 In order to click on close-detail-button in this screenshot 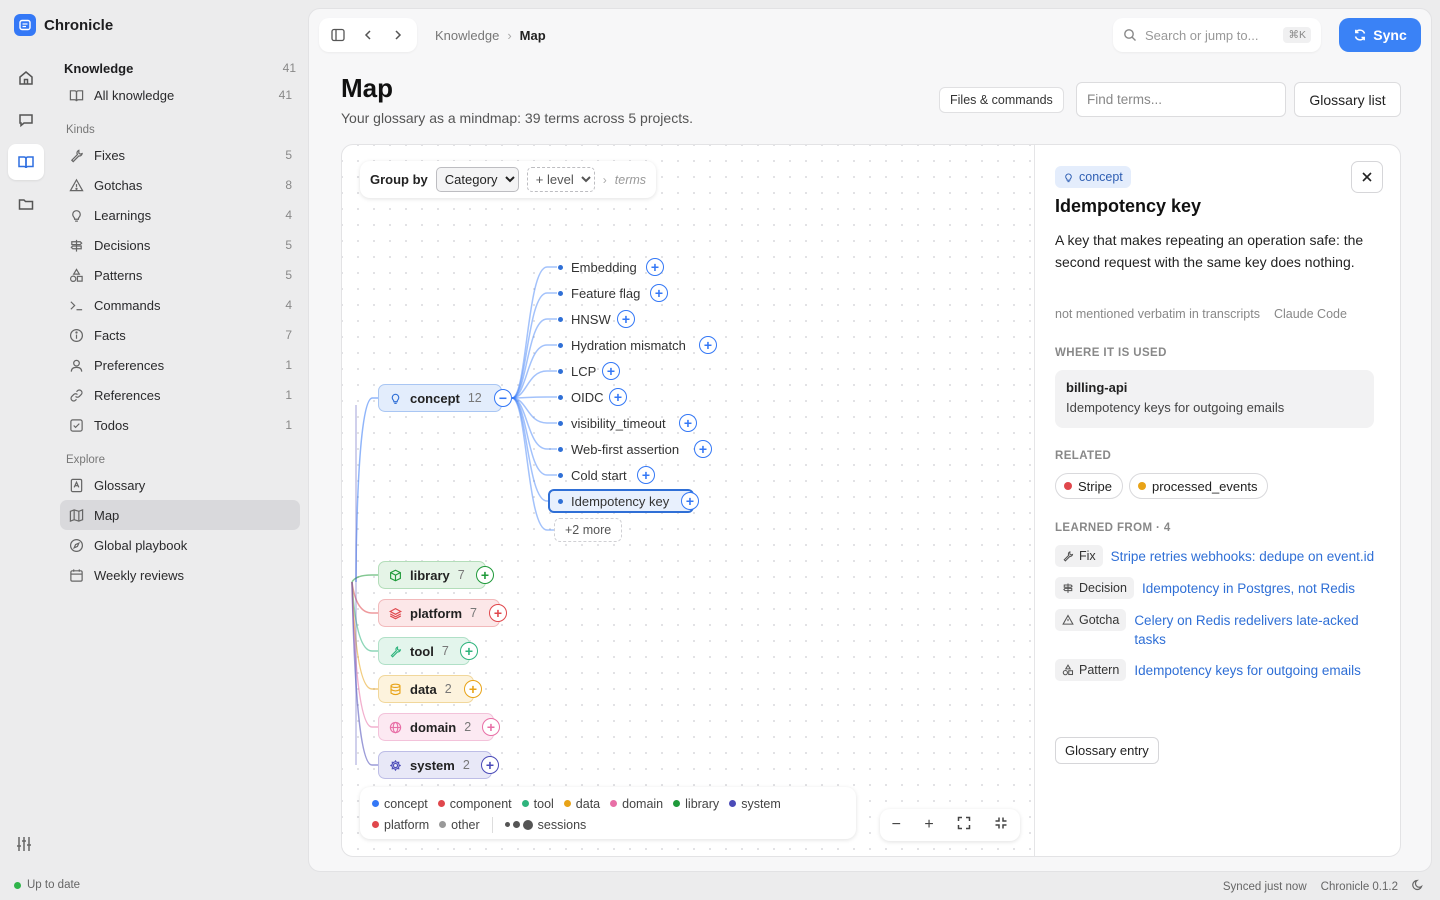, I will do `click(1367, 177)`.